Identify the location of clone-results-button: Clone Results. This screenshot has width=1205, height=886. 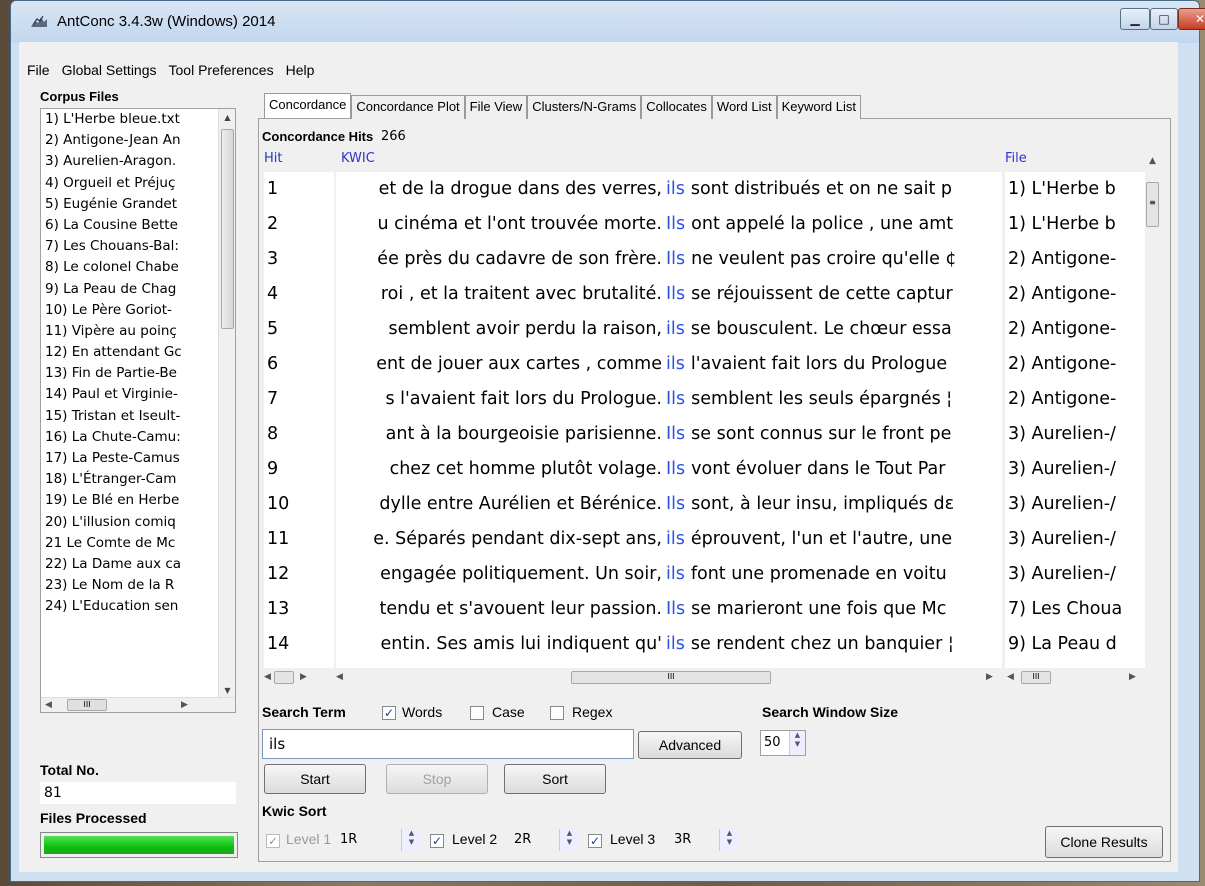
(1104, 842).